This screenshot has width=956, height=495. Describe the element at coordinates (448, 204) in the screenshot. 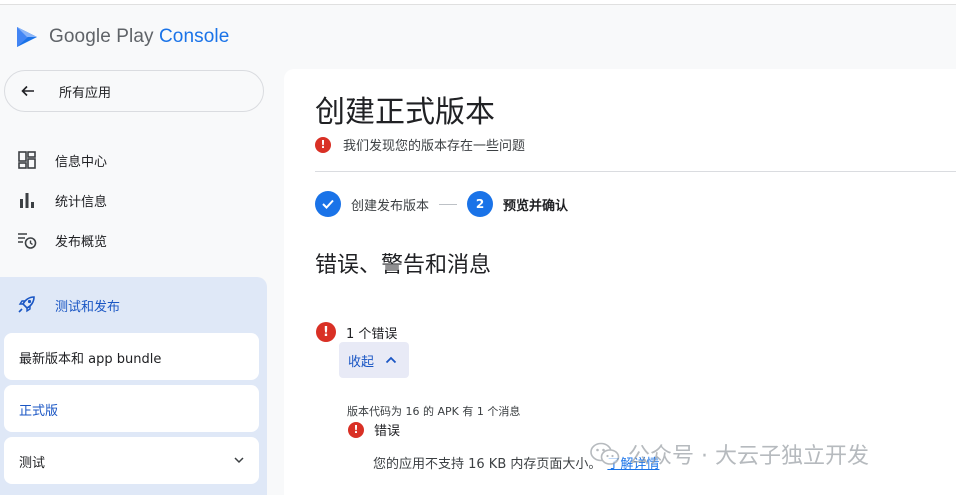

I see `step-separator` at that location.